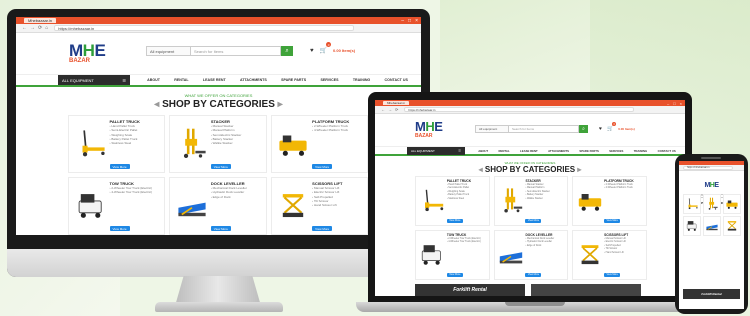 This screenshot has width=750, height=316. I want to click on promo-banner-image, so click(586, 290).